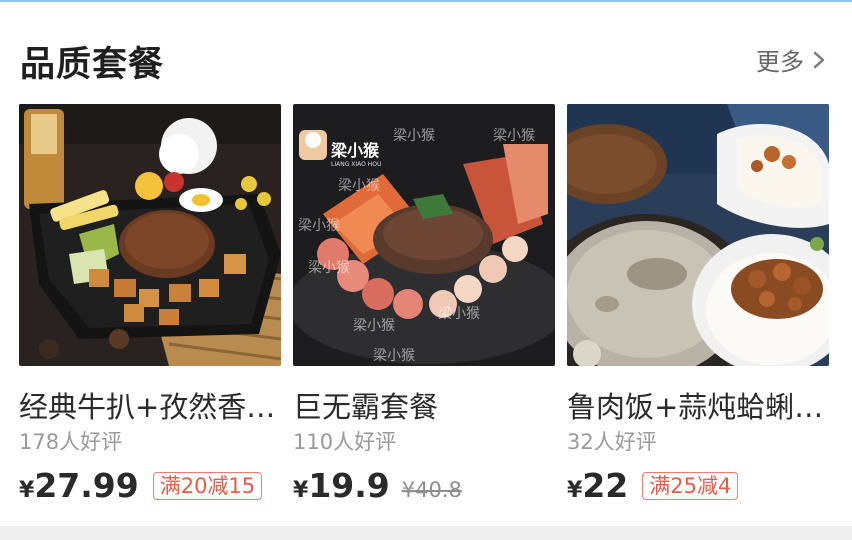  I want to click on product-price: ¥19.9, so click(341, 485).